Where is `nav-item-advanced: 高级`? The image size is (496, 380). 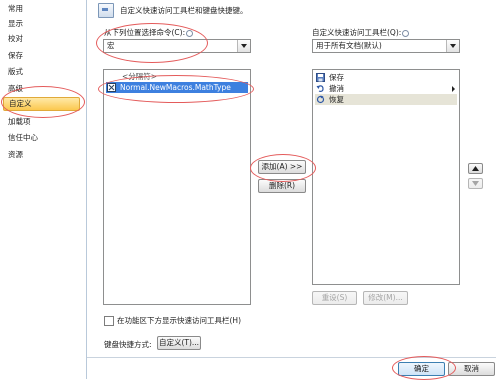
nav-item-advanced: 高级 is located at coordinates (15, 89).